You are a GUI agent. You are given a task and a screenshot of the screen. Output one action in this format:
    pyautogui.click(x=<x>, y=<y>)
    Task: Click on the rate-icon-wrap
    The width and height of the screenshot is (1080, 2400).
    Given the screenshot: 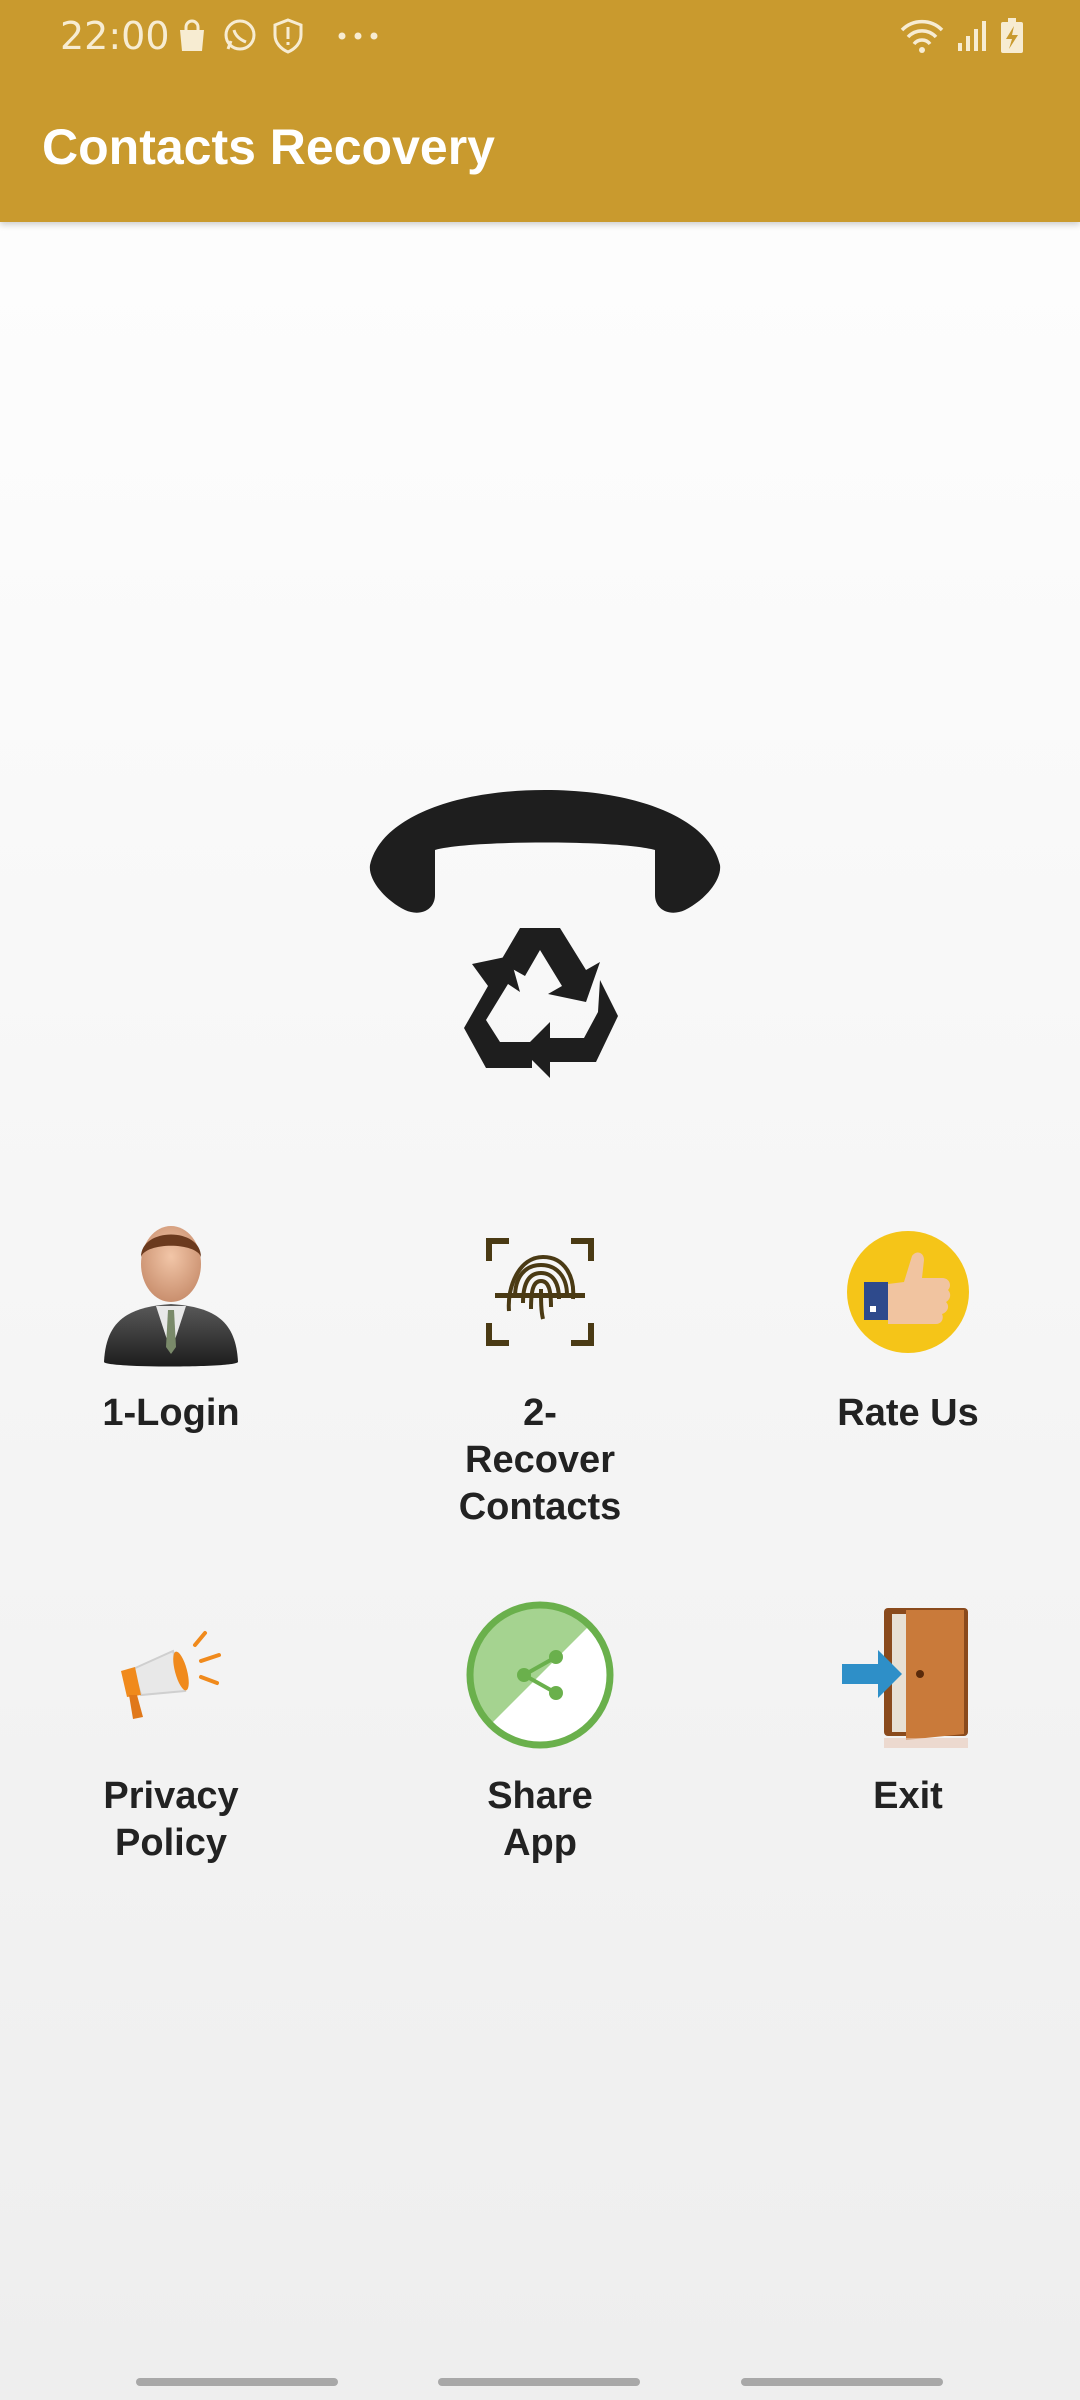 What is the action you would take?
    pyautogui.click(x=908, y=1292)
    